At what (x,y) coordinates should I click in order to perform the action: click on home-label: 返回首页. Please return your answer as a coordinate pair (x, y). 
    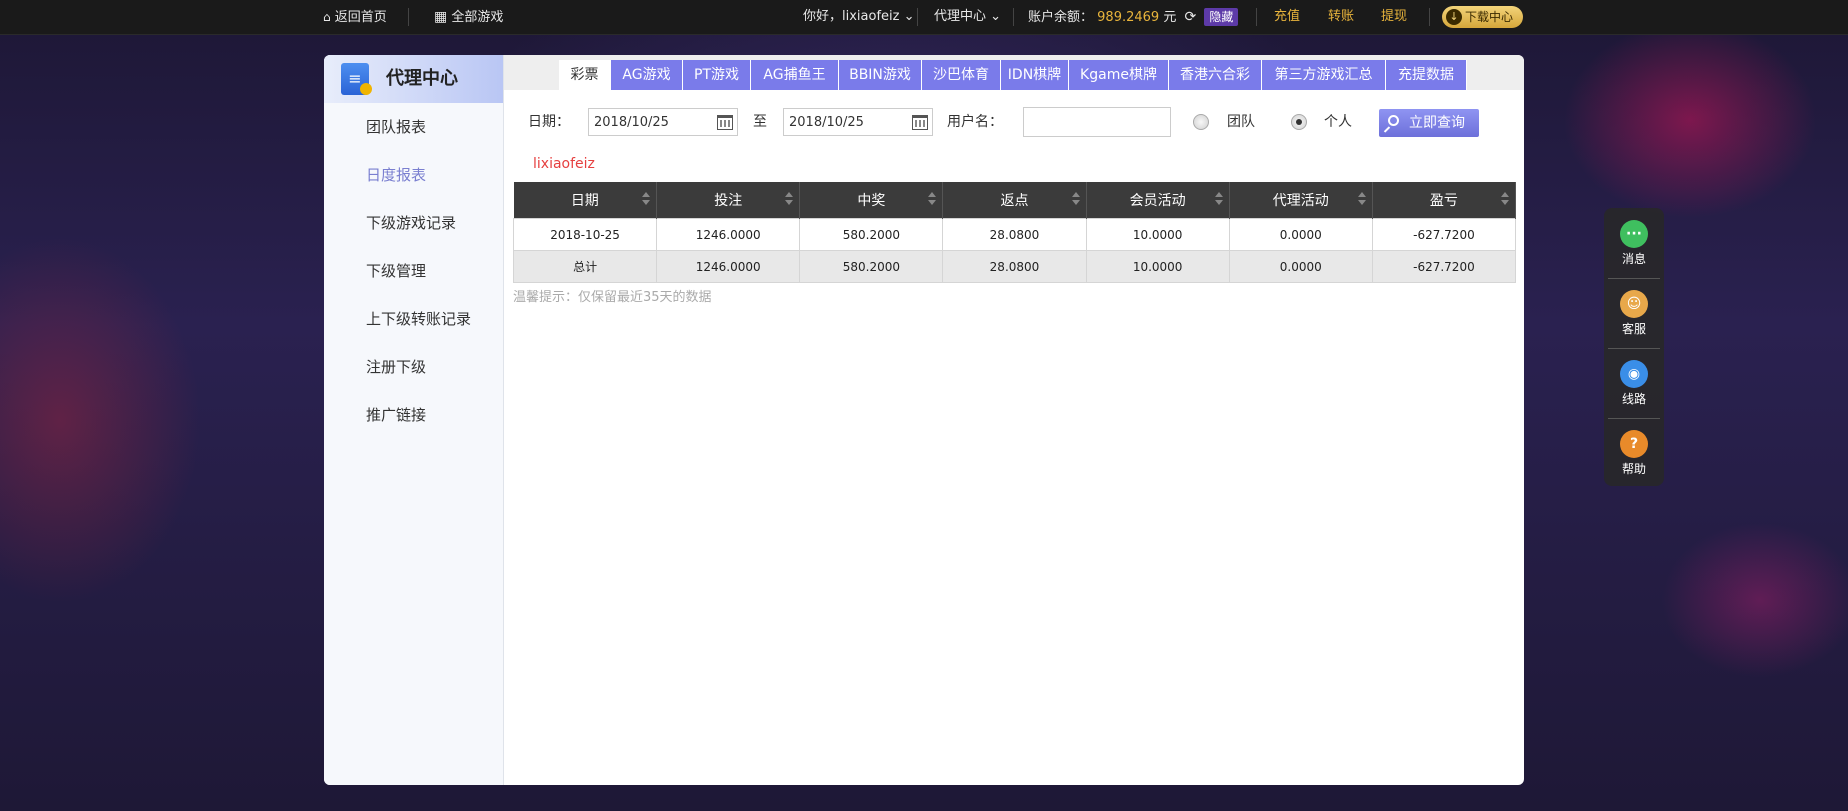
    Looking at the image, I should click on (360, 17).